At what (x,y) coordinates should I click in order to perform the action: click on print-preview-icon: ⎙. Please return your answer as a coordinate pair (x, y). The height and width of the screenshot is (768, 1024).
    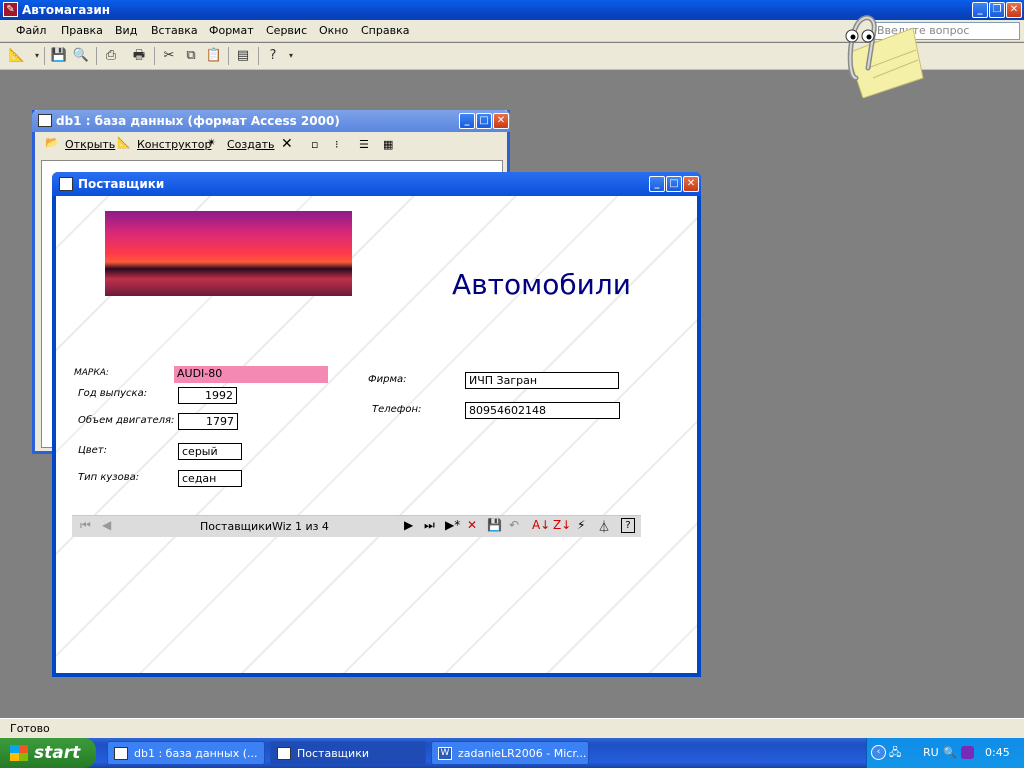
    Looking at the image, I should click on (111, 56).